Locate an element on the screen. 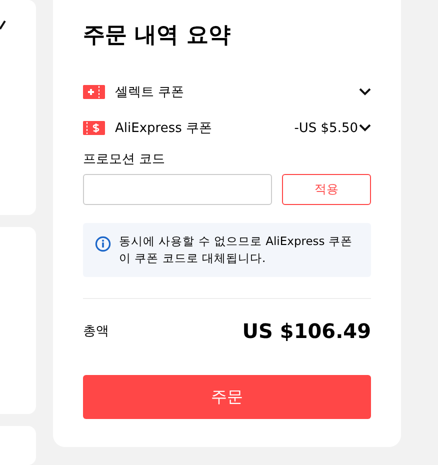 The width and height of the screenshot is (438, 465). order-button: 주문 is located at coordinates (227, 397).